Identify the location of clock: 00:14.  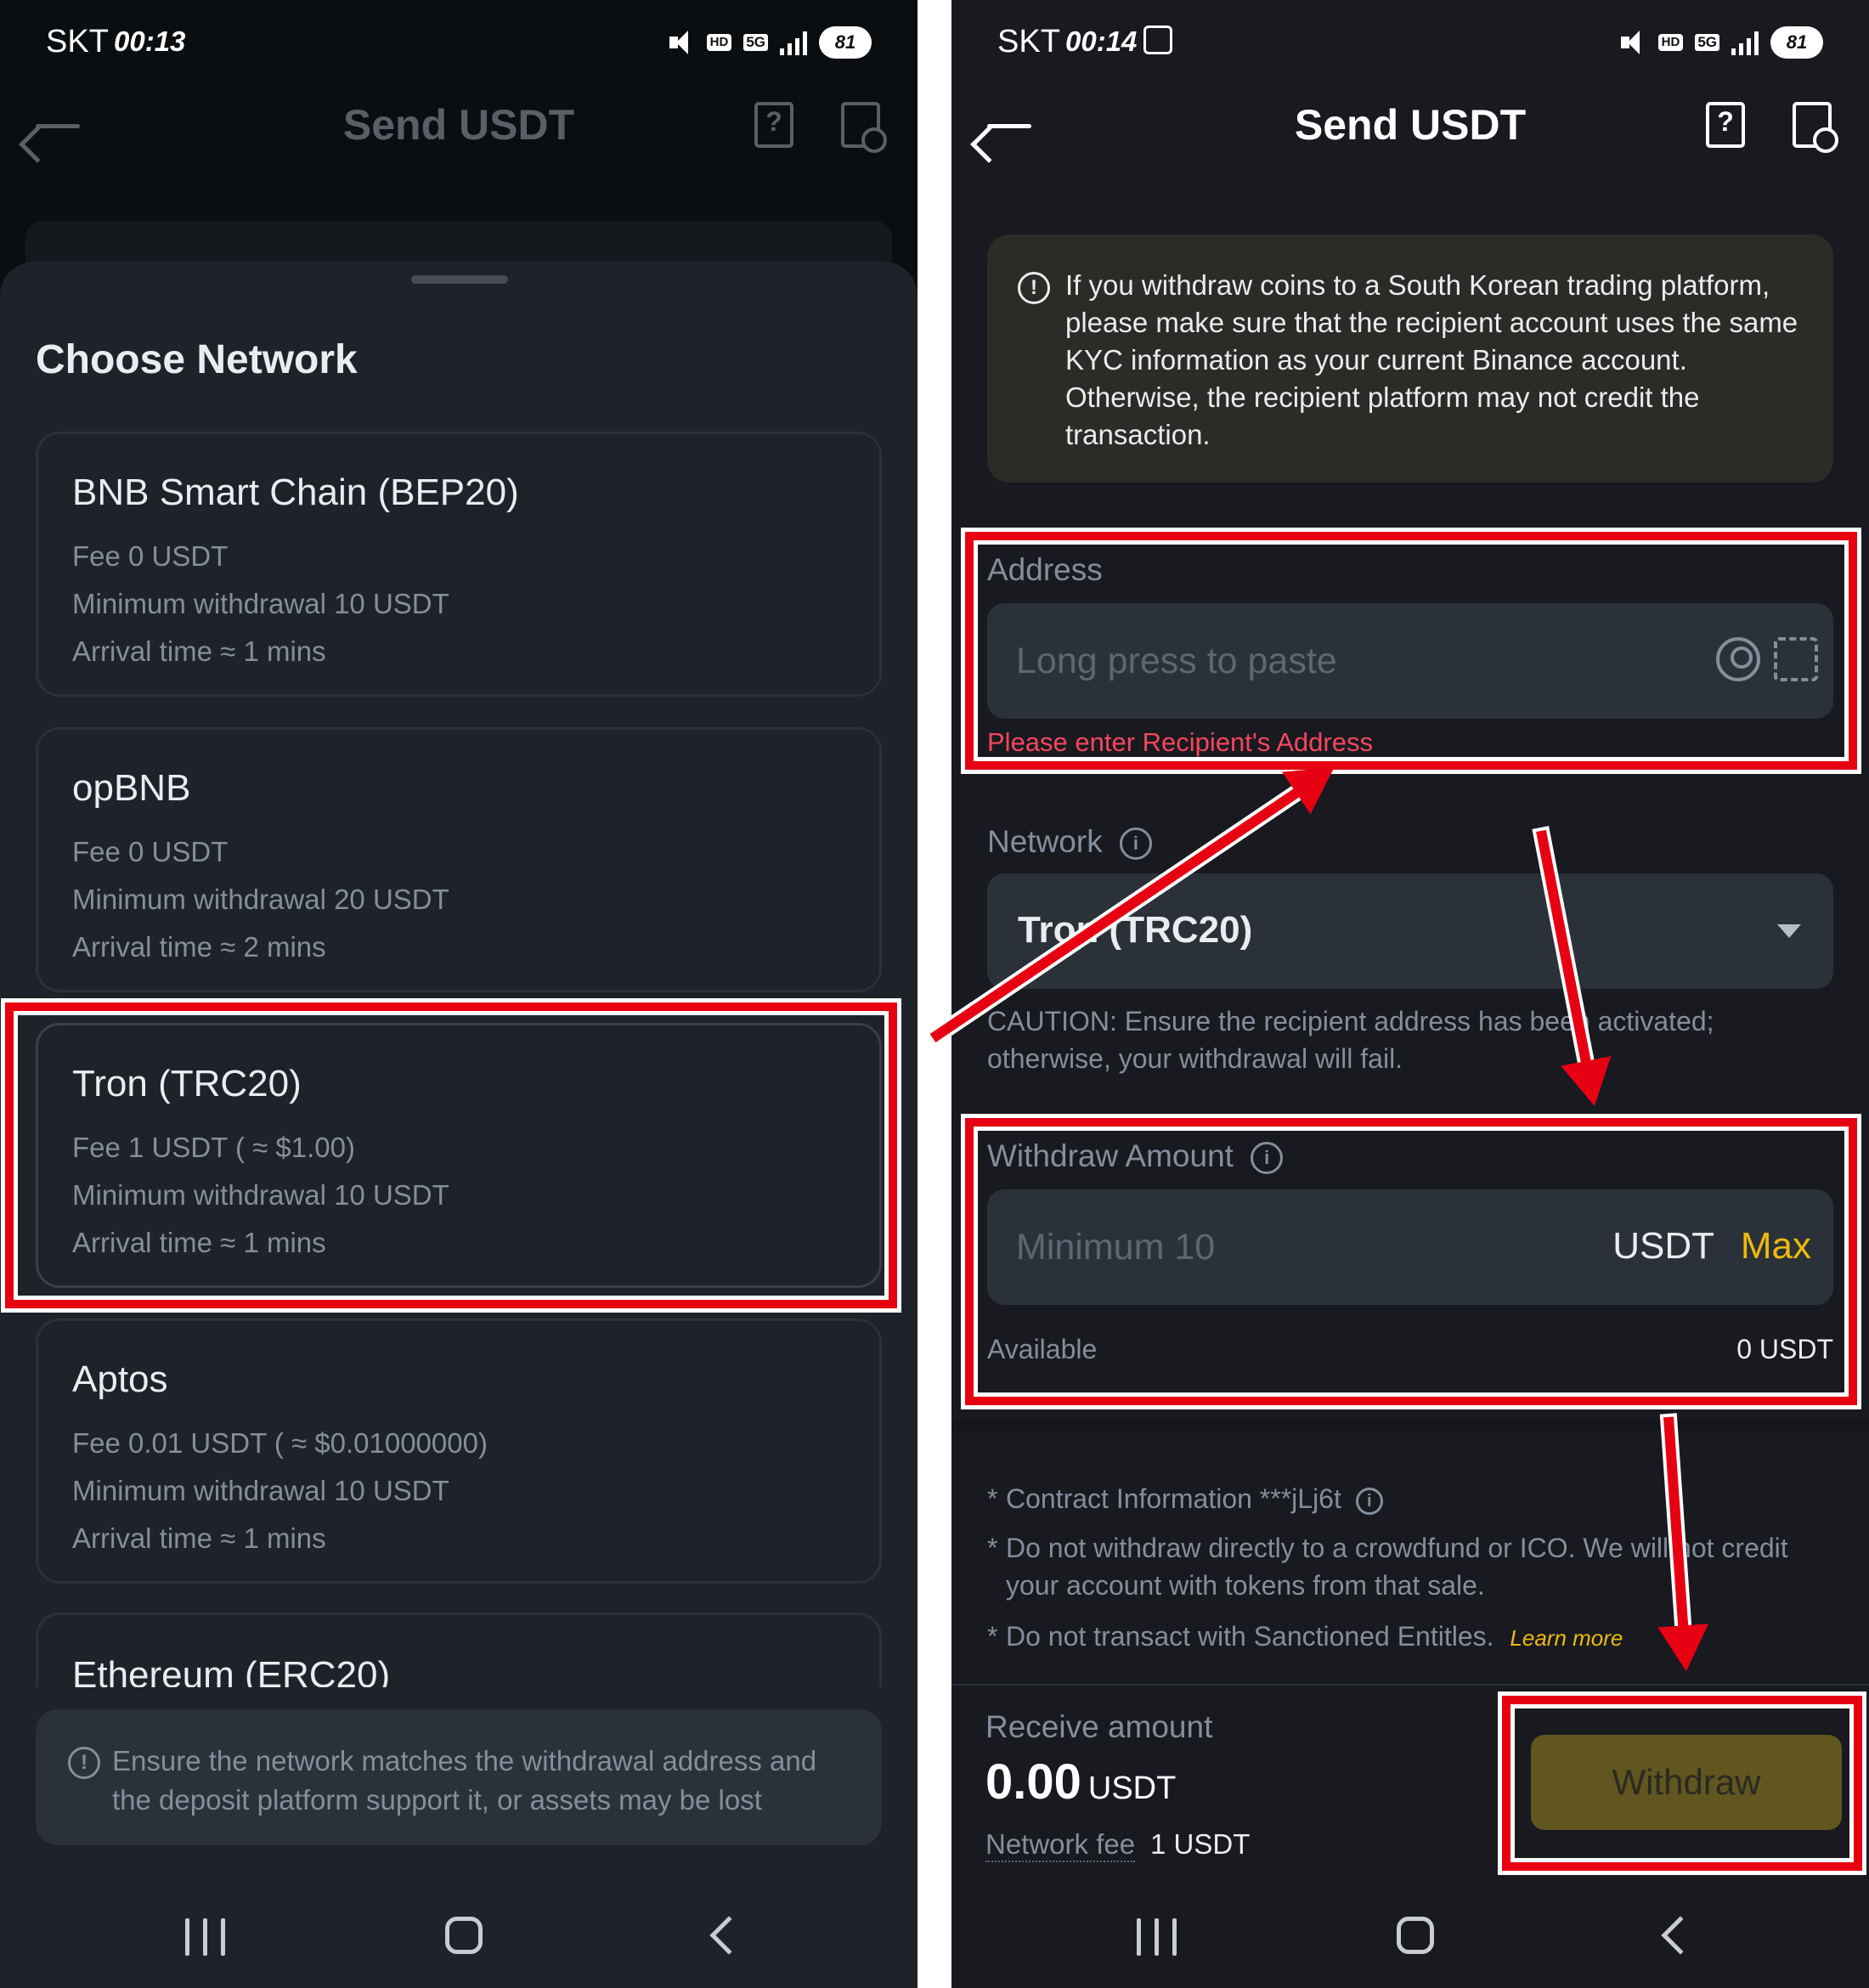
(1101, 41).